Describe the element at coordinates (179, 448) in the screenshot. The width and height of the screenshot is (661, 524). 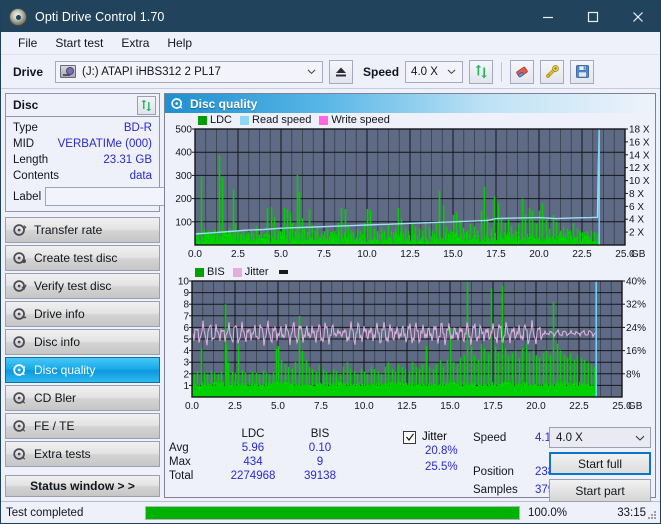
I see `stats-row-label-avg: Avg` at that location.